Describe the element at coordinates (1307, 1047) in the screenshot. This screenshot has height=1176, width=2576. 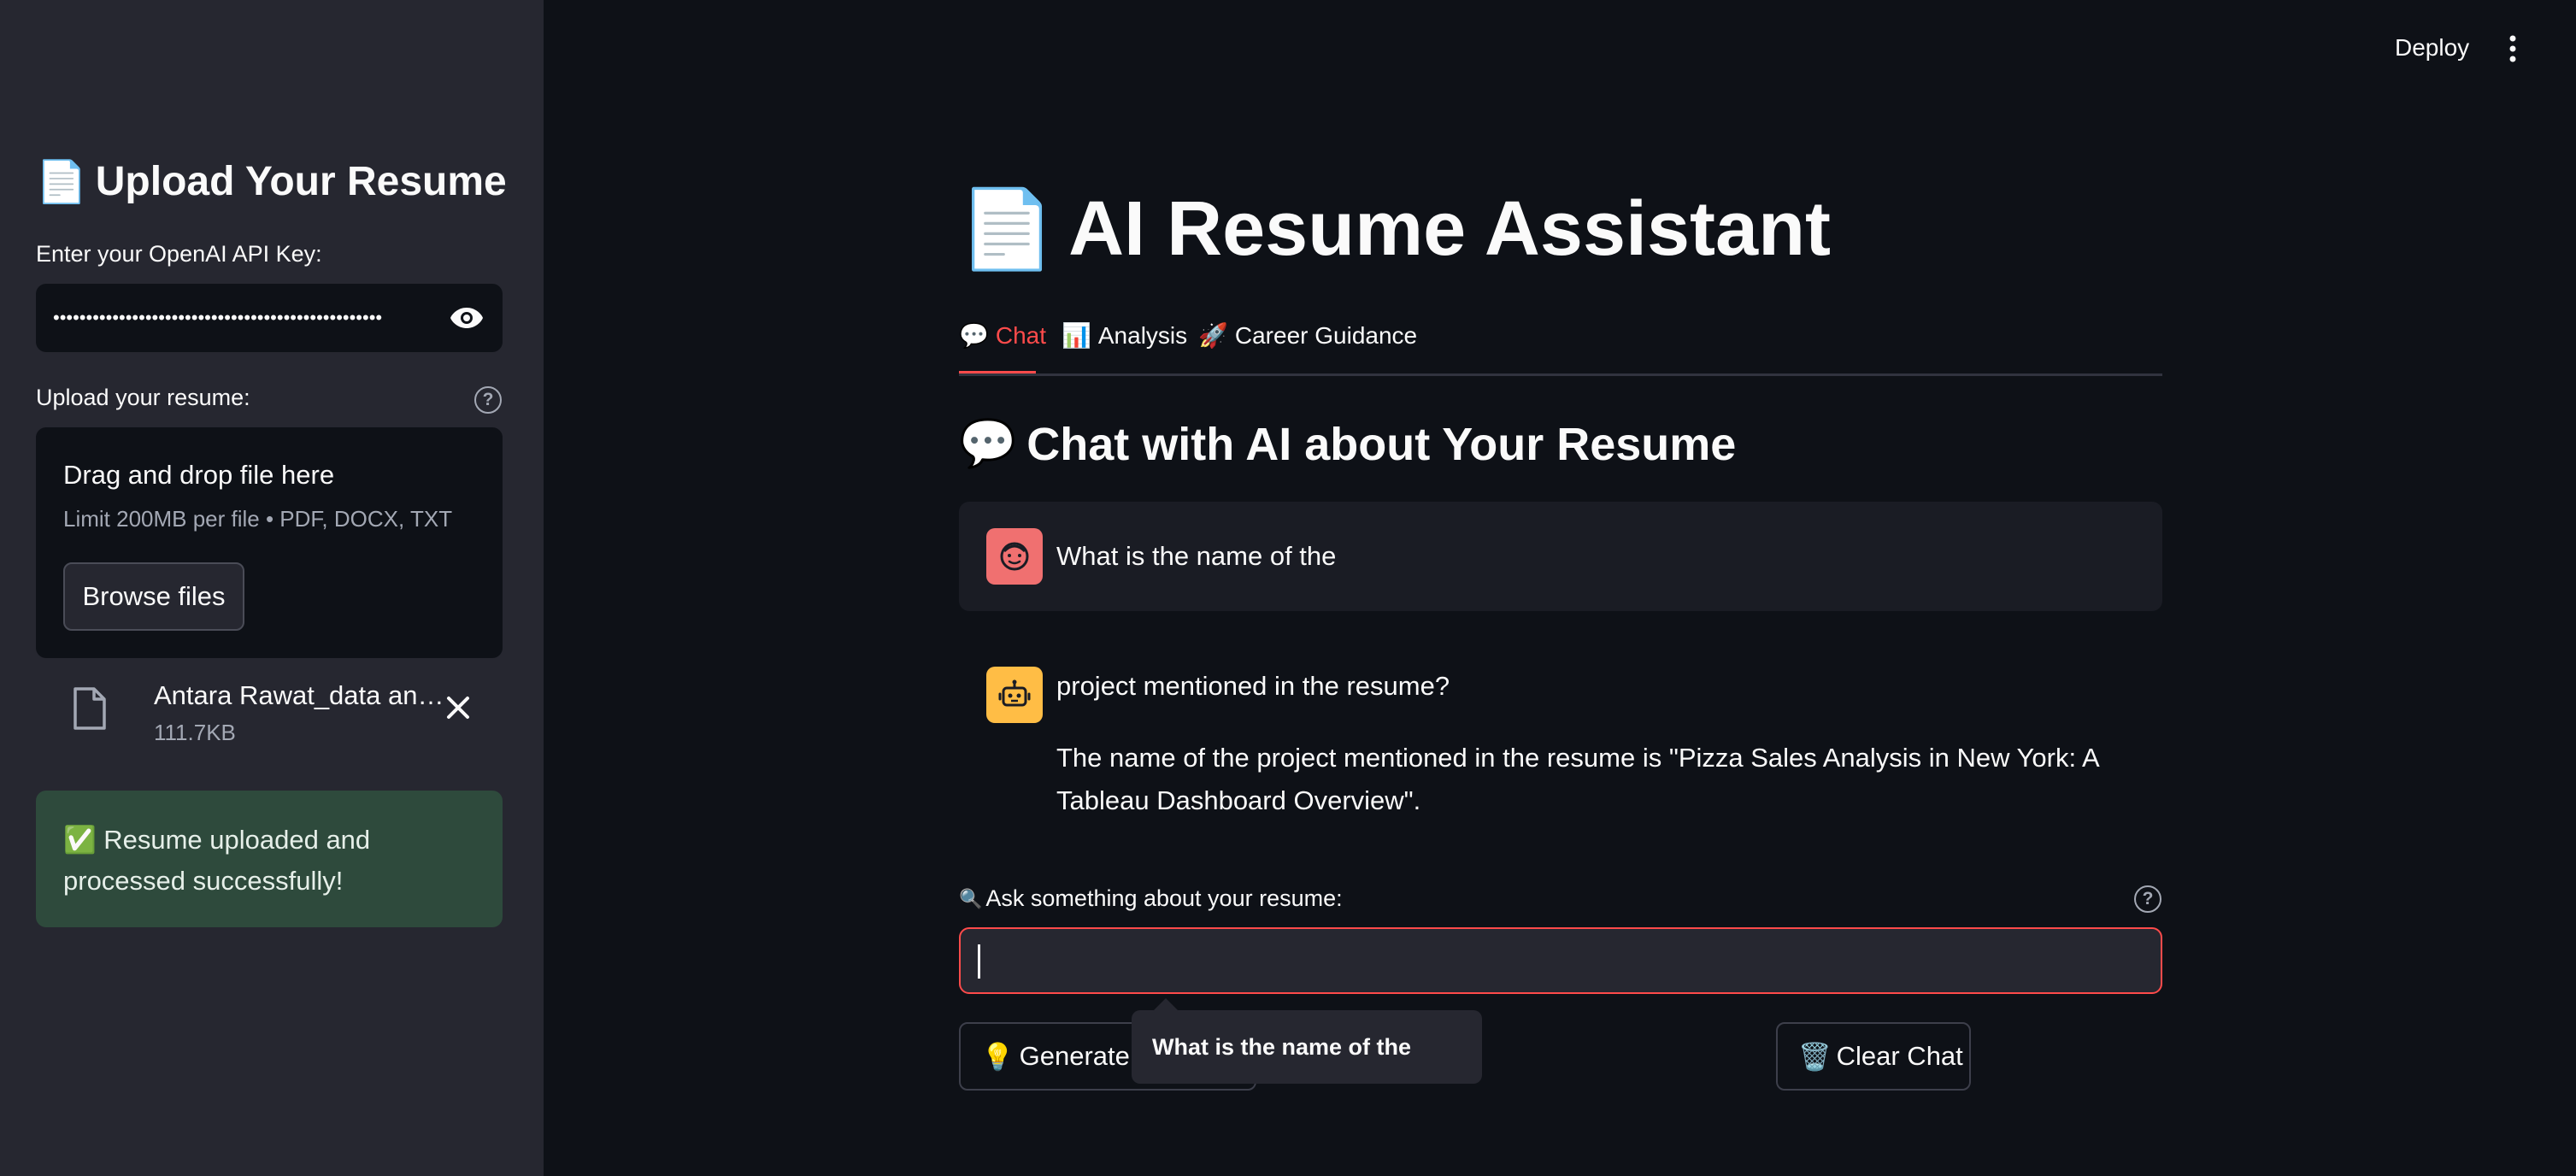
I see `autocomplete-tooltip: What is the name of the` at that location.